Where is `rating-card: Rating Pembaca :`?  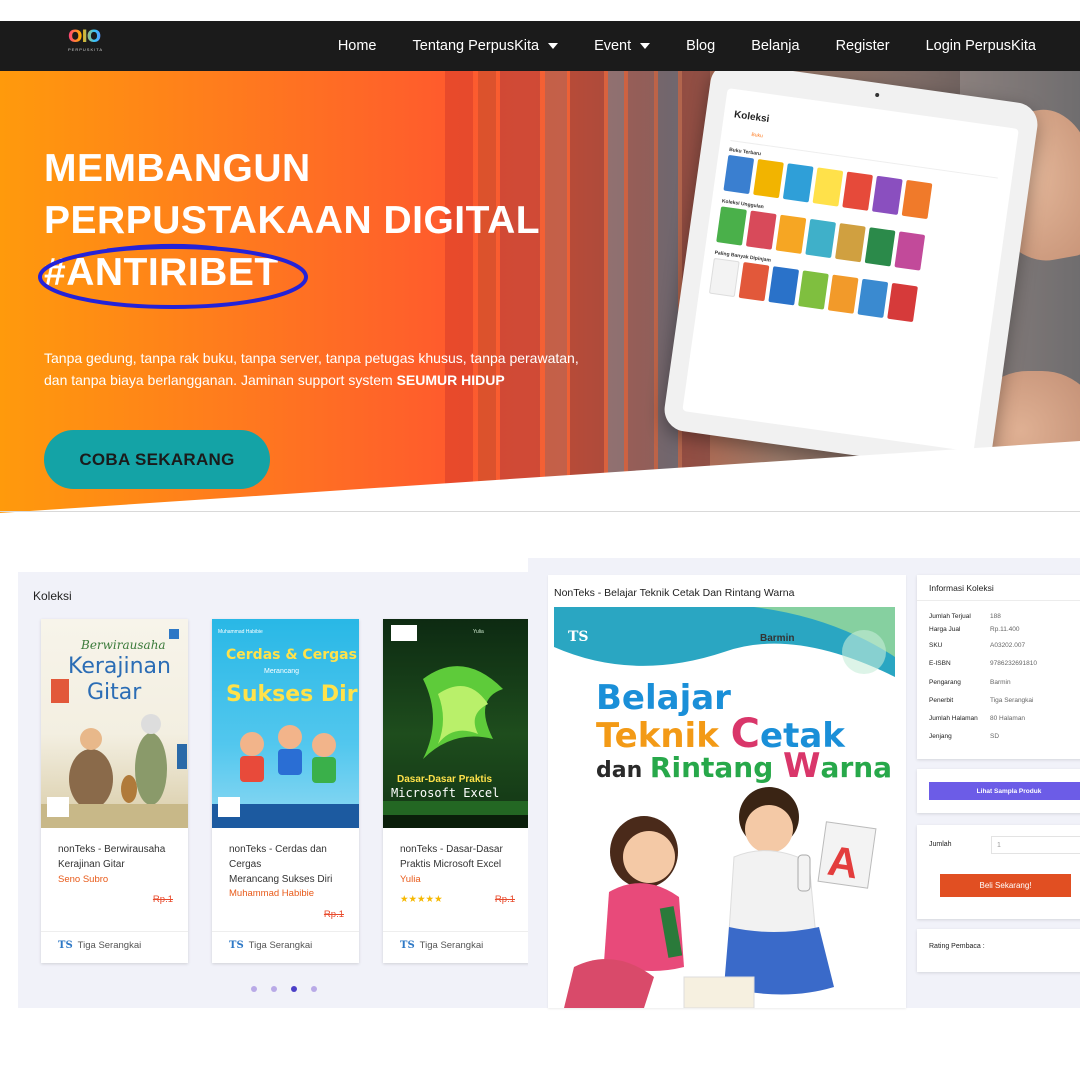
rating-card: Rating Pembaca : is located at coordinates (998, 950).